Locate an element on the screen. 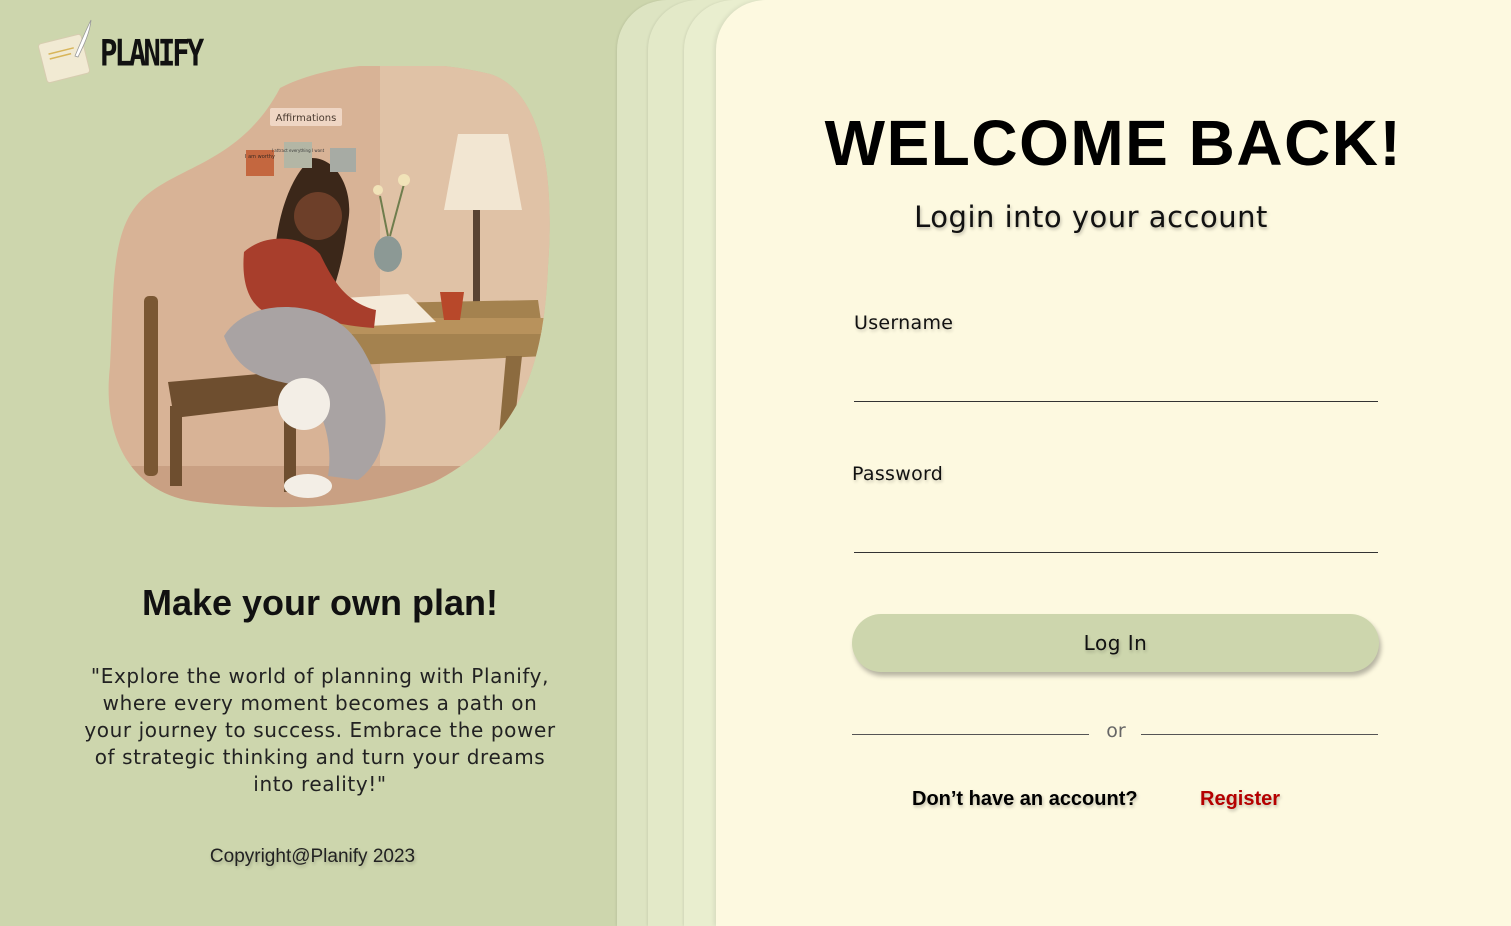 Image resolution: width=1511 pixels, height=926 pixels. login-subtitle: Login into your account is located at coordinates (1091, 217).